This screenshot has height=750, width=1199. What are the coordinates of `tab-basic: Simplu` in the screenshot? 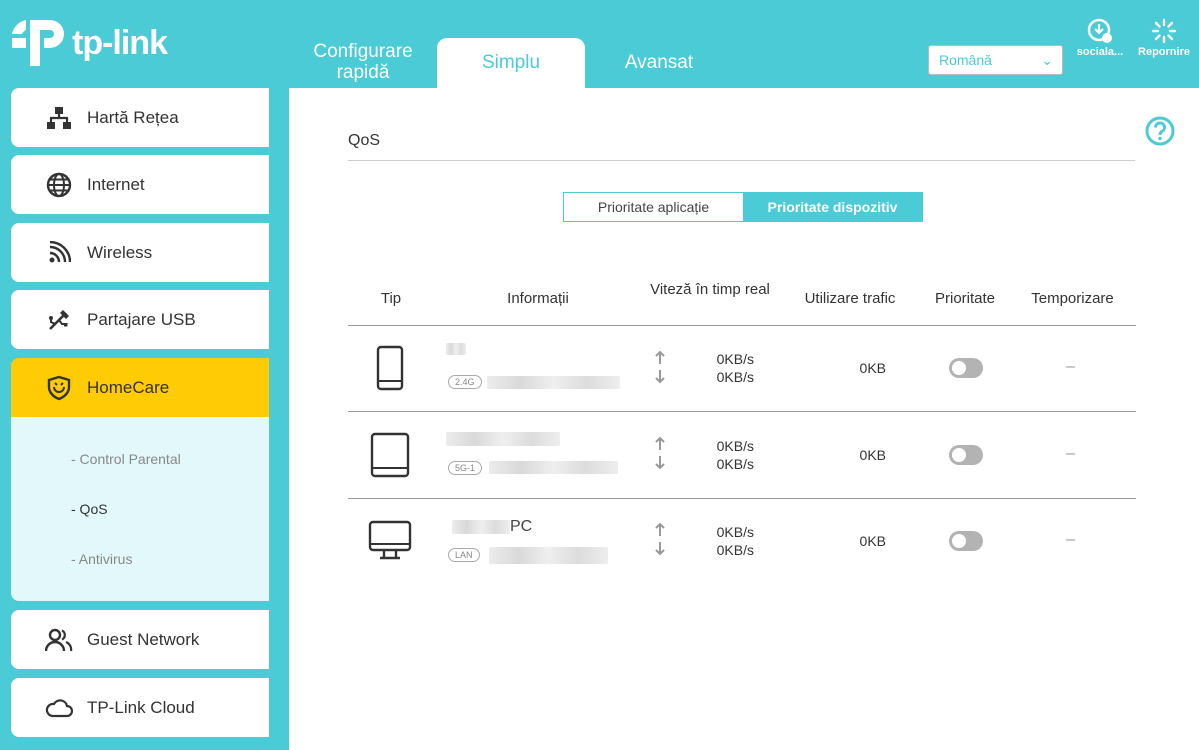 It's located at (511, 63).